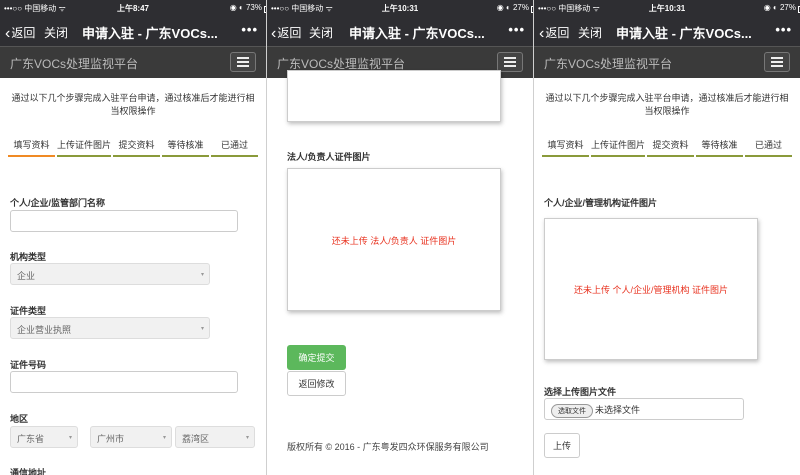  Describe the element at coordinates (316, 383) in the screenshot. I see `back-edit-button: 返回修改` at that location.